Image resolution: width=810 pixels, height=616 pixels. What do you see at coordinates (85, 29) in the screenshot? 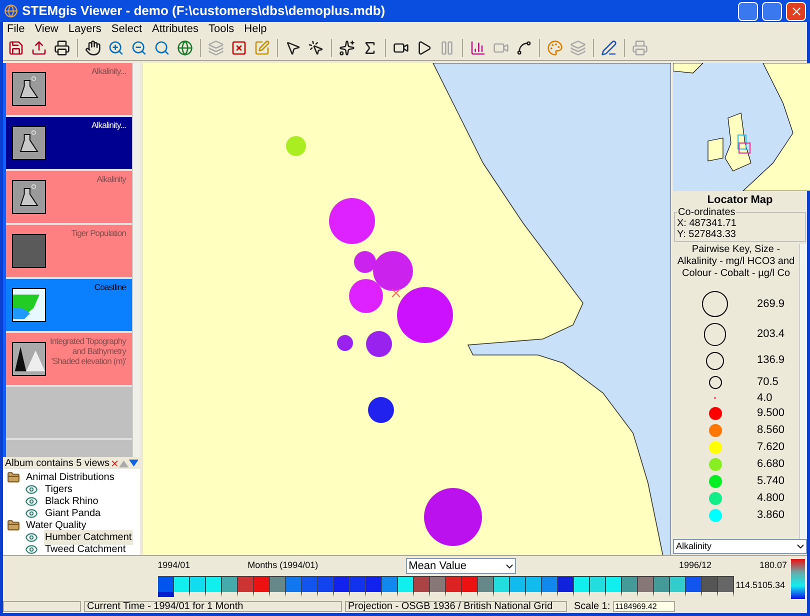
I see `menu-item: Layers` at bounding box center [85, 29].